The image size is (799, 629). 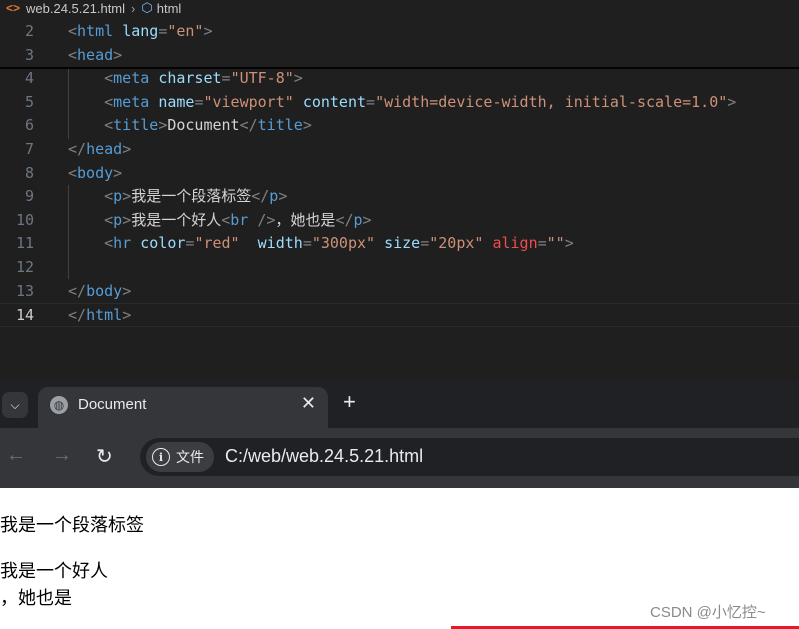 I want to click on code-token: color, so click(x=163, y=243).